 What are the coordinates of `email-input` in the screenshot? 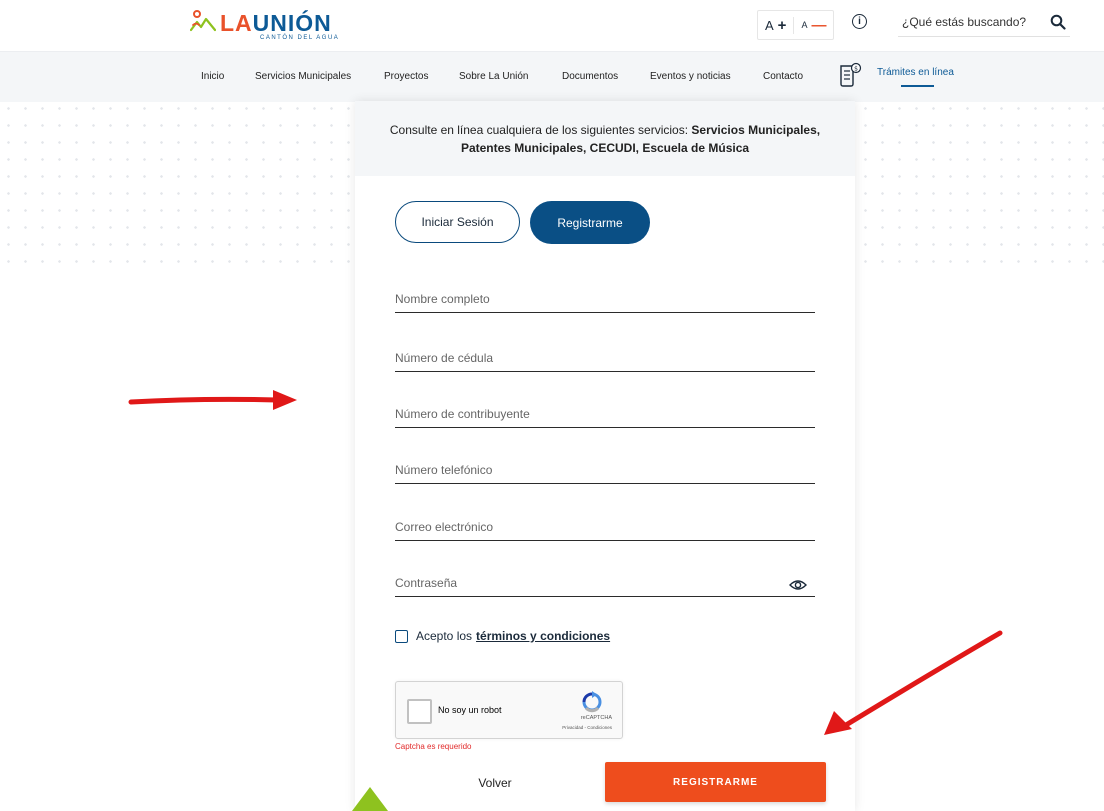 It's located at (585, 527).